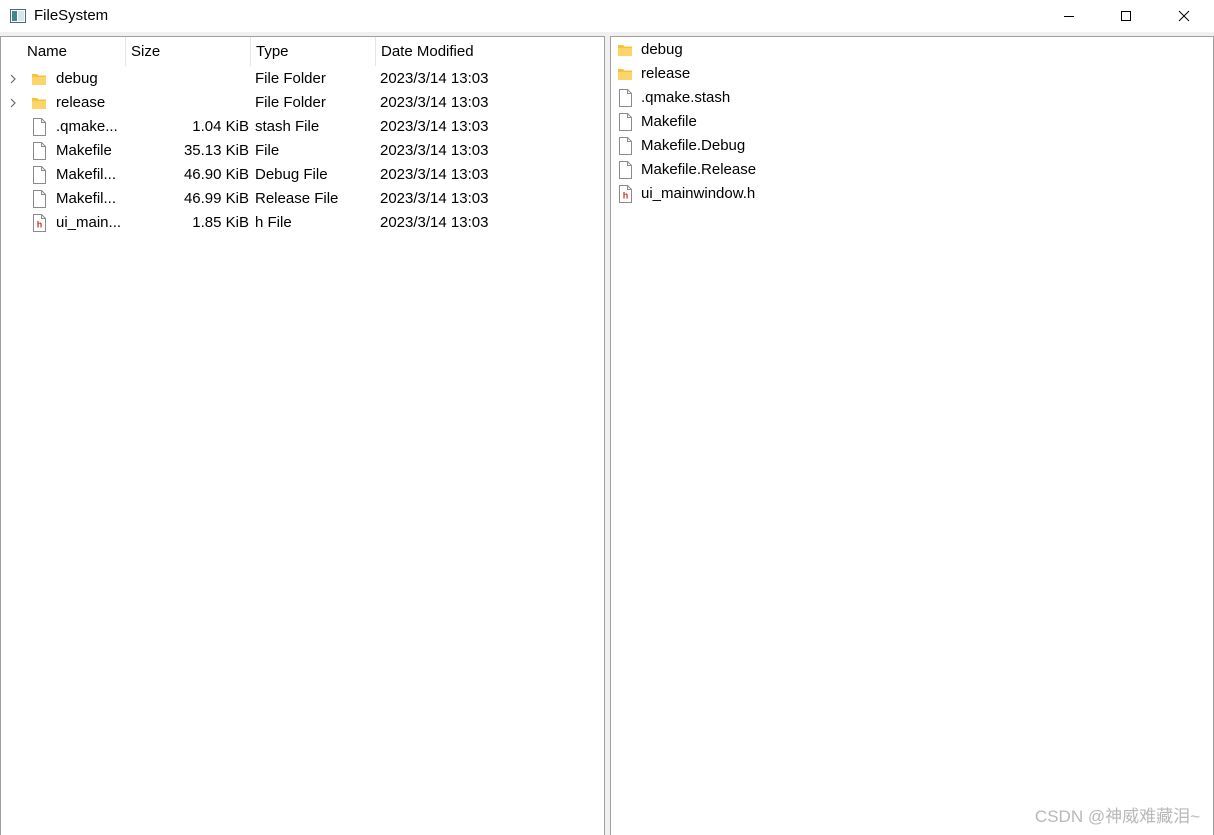 This screenshot has height=835, width=1214. Describe the element at coordinates (297, 198) in the screenshot. I see `file-type: Release File` at that location.